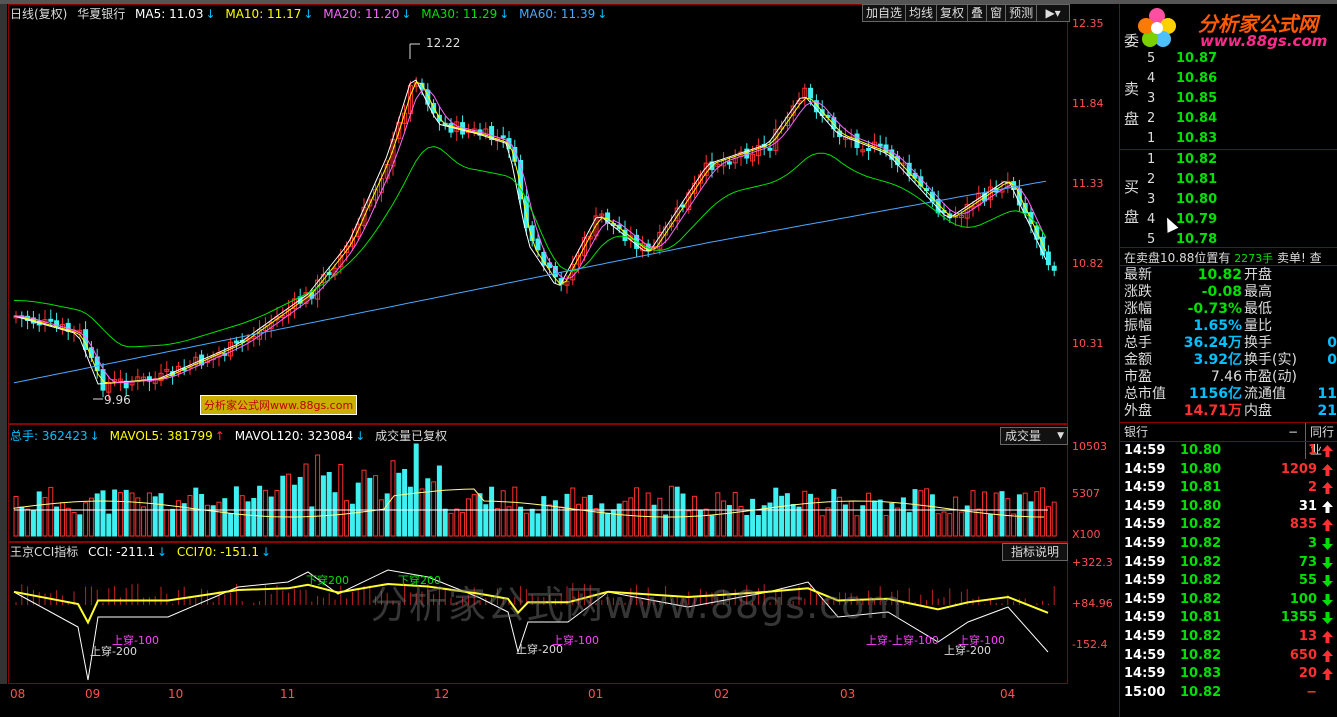  Describe the element at coordinates (1138, 377) in the screenshot. I see `quote-key: 市盈` at that location.